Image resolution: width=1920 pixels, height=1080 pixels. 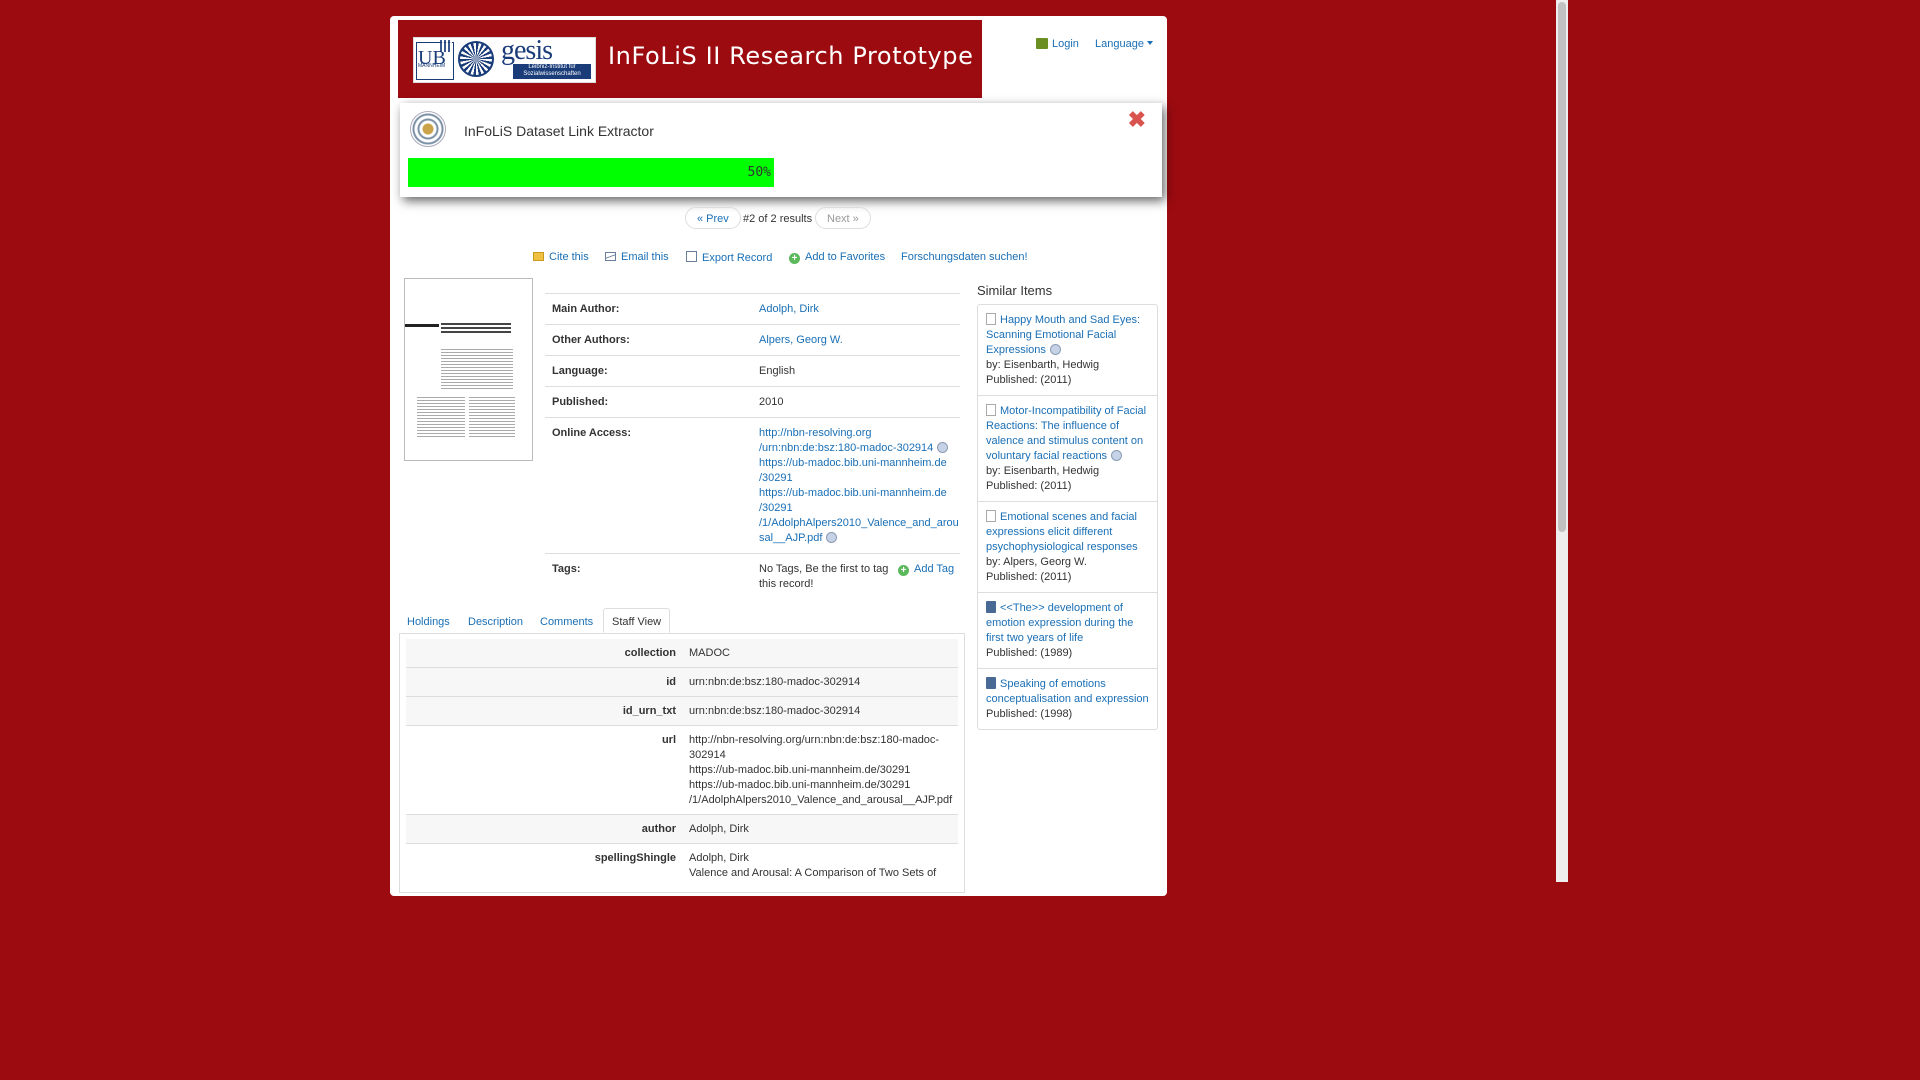 What do you see at coordinates (1015, 290) in the screenshot?
I see `similar-items-heading: Similar Items` at bounding box center [1015, 290].